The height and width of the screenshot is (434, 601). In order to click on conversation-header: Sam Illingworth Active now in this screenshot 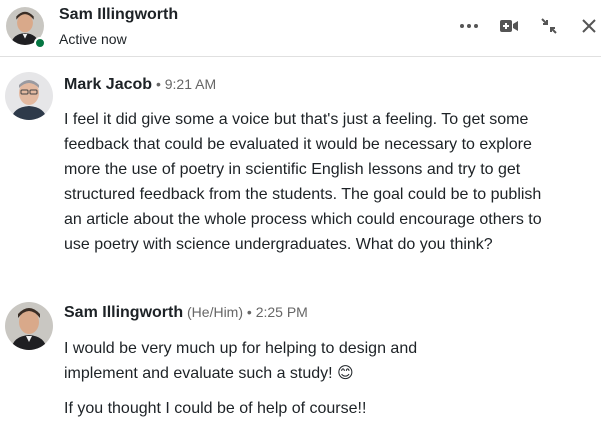, I will do `click(300, 28)`.